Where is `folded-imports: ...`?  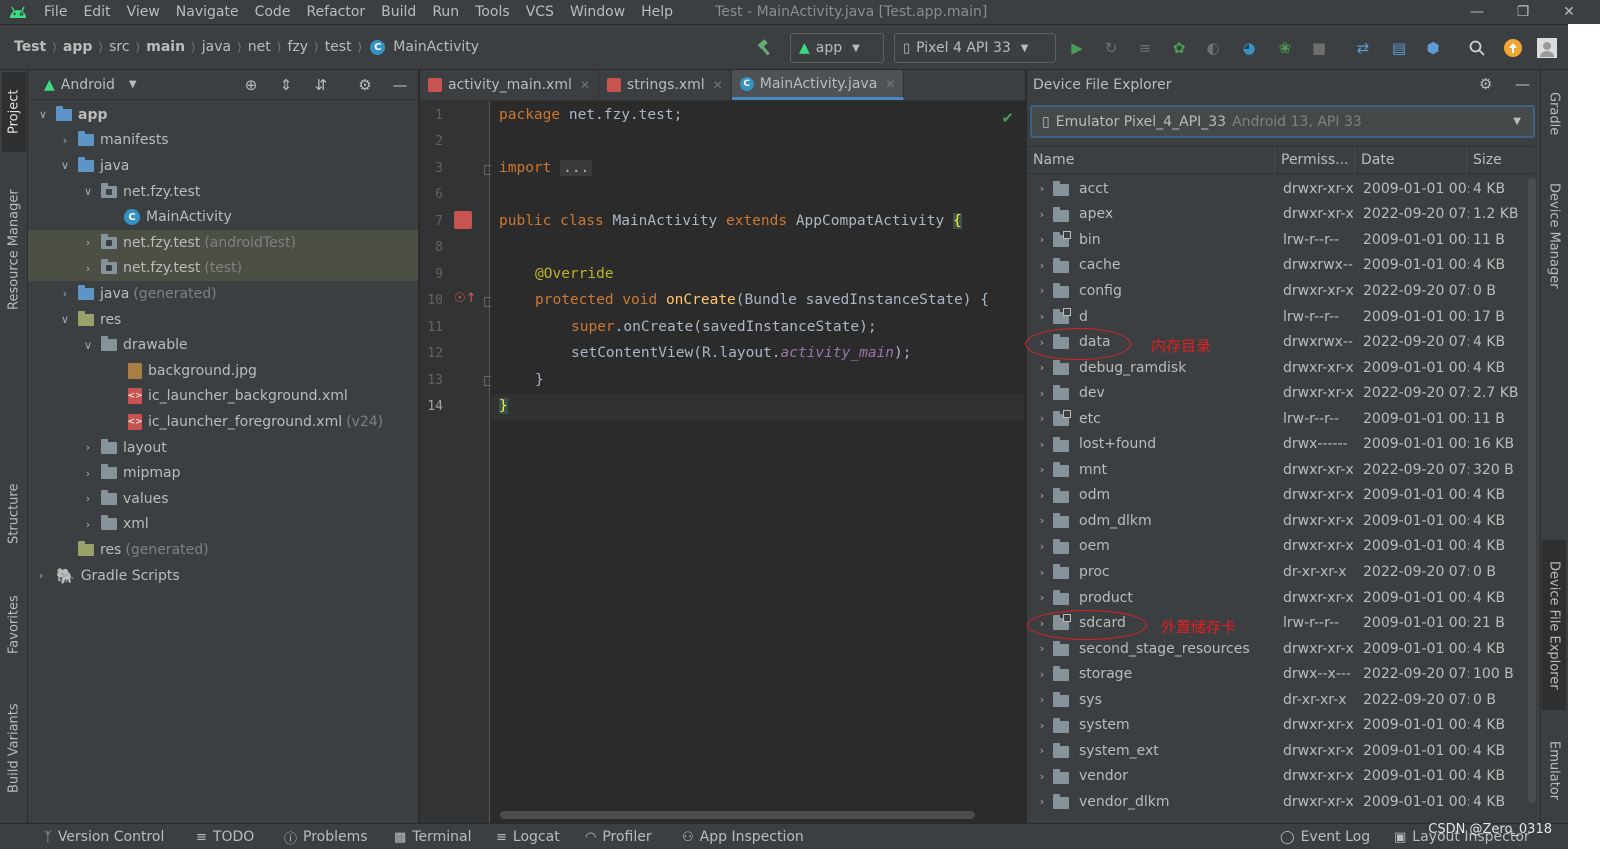
folded-imports: ... is located at coordinates (576, 168).